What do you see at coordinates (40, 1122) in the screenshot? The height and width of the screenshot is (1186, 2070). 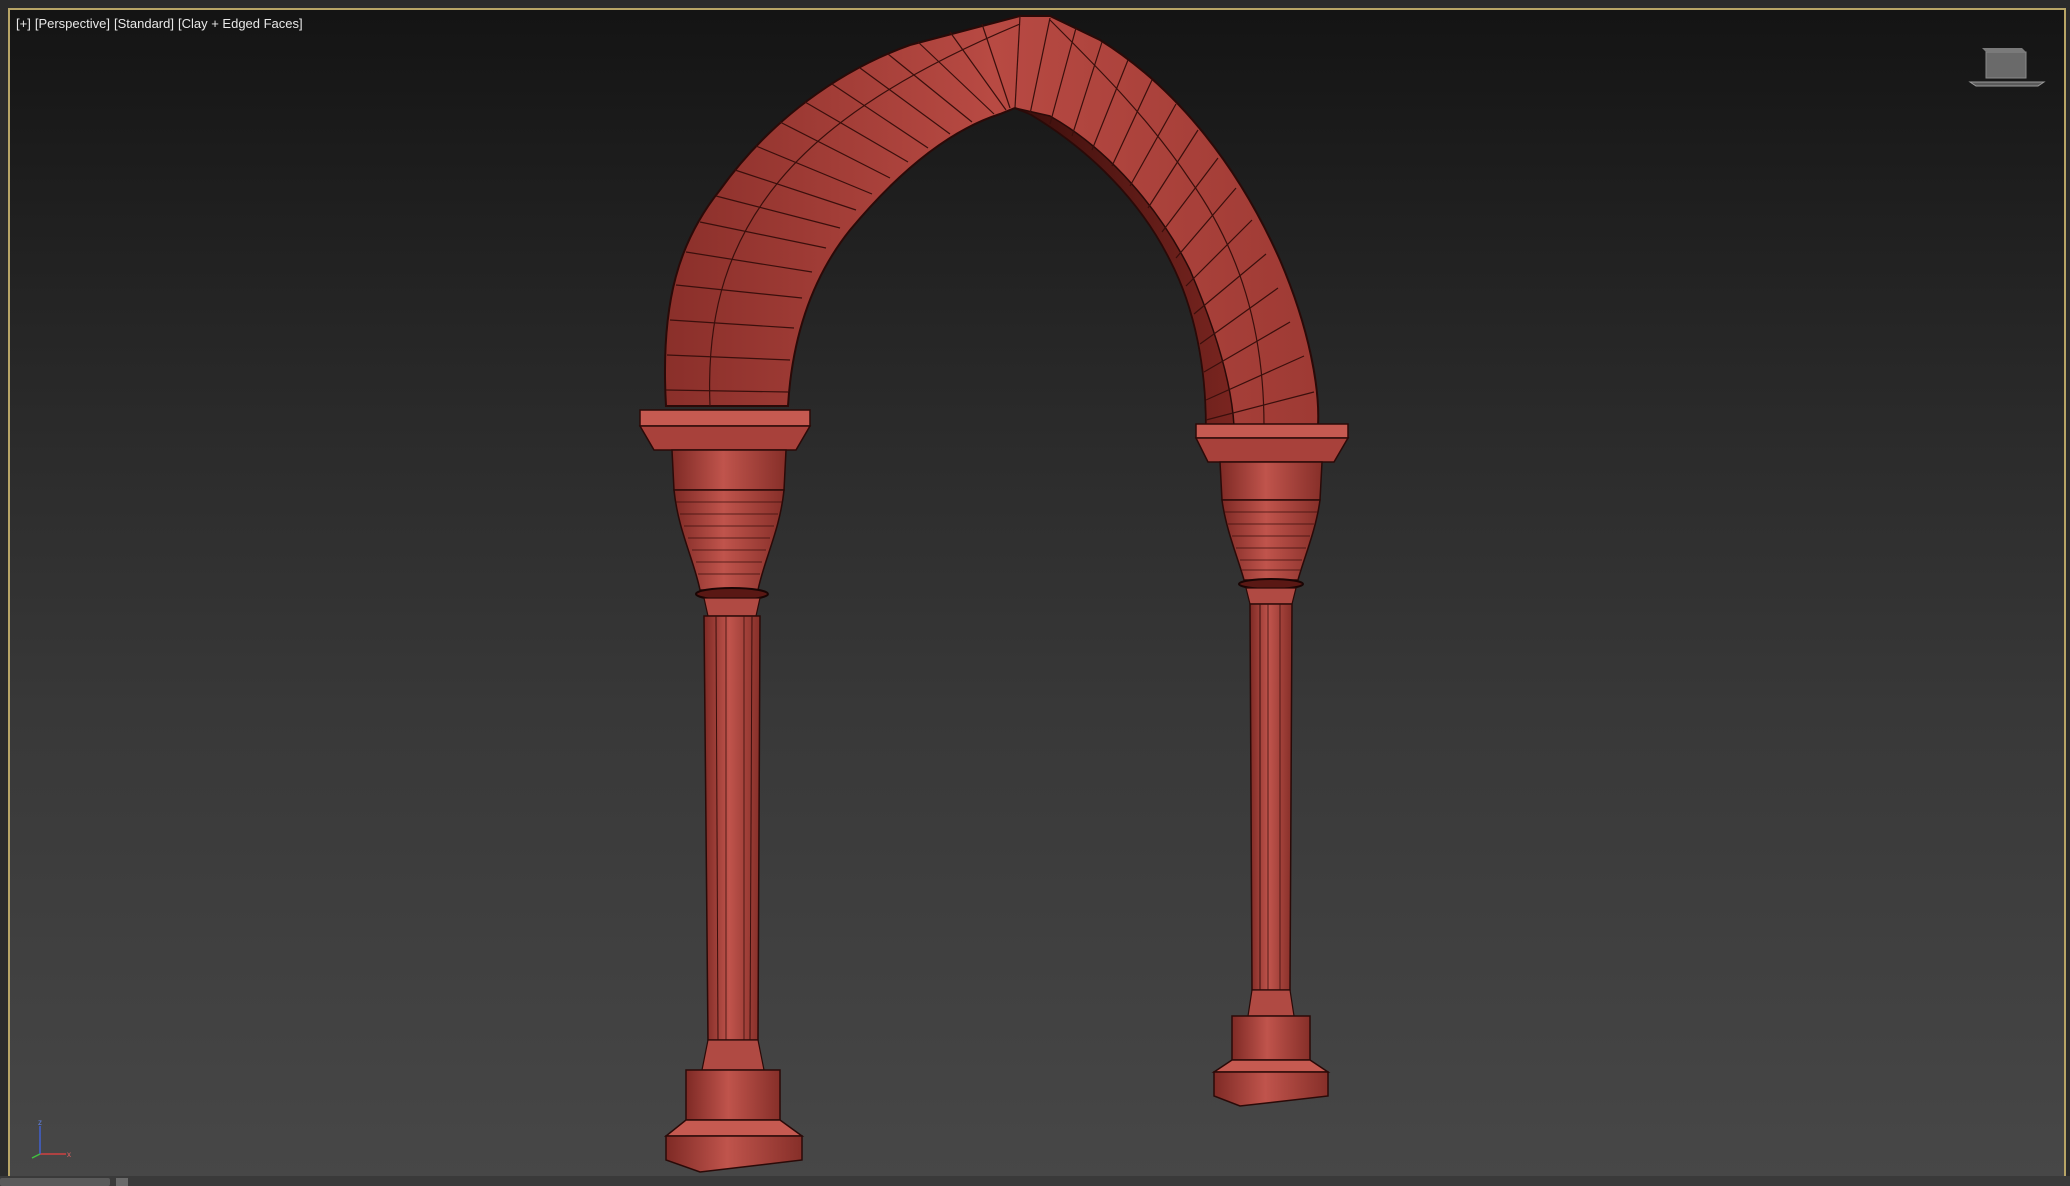 I see `svg-text: z` at bounding box center [40, 1122].